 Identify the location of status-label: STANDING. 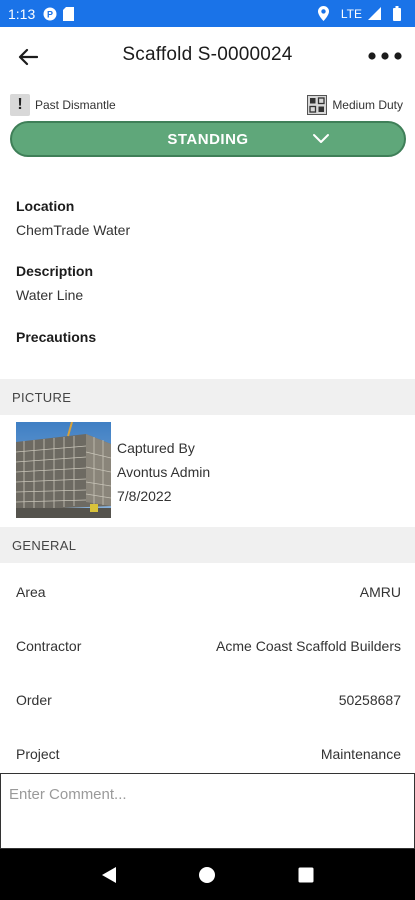
(208, 139).